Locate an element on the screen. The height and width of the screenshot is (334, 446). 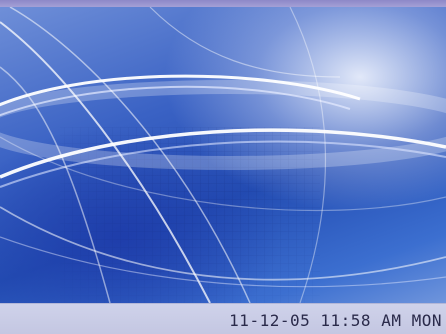
status-bar: 11-12-05 11:58 AM MON is located at coordinates (223, 318).